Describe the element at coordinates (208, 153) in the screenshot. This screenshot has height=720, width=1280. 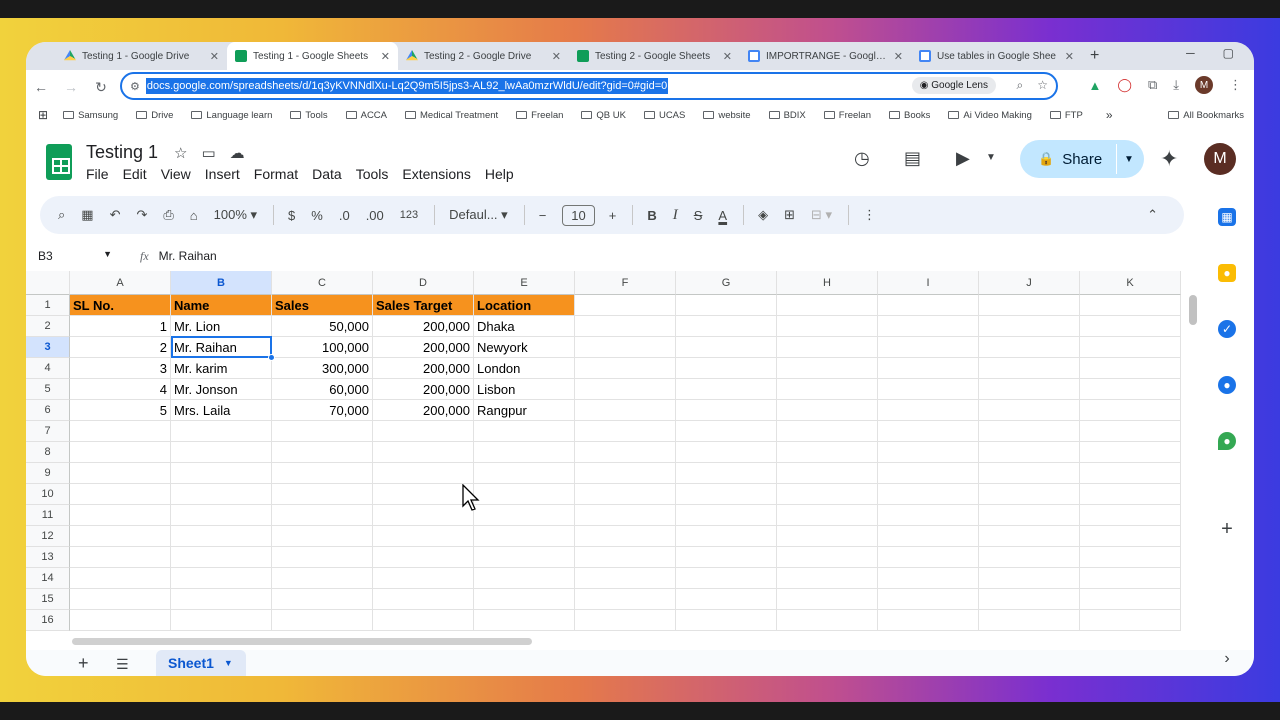
I see `move-folder-icon: ▭` at that location.